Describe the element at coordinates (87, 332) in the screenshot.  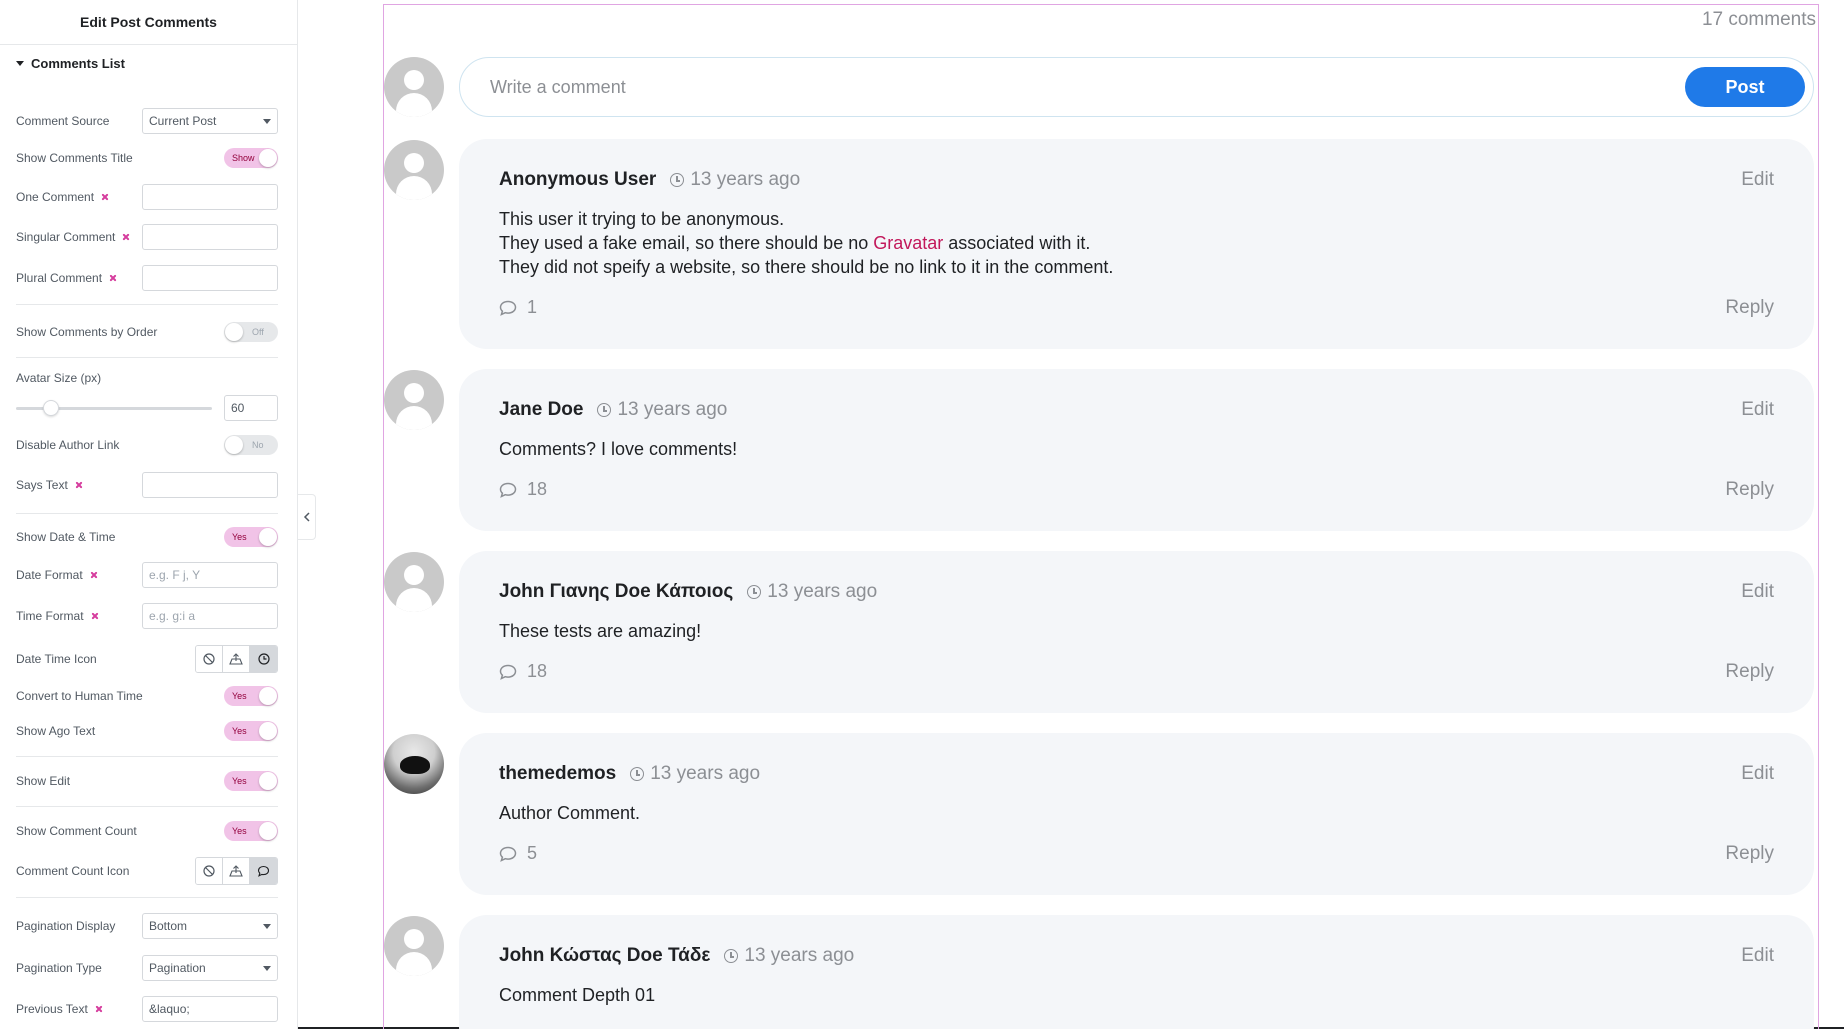
I see `show-by-order-label: Show Comments by Order` at that location.